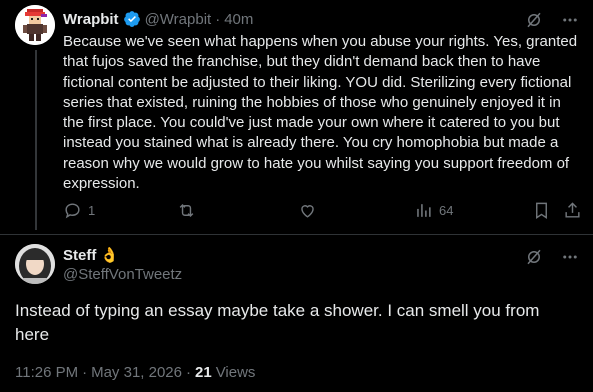 Image resolution: width=593 pixels, height=392 pixels. I want to click on views-label: Views, so click(235, 372).